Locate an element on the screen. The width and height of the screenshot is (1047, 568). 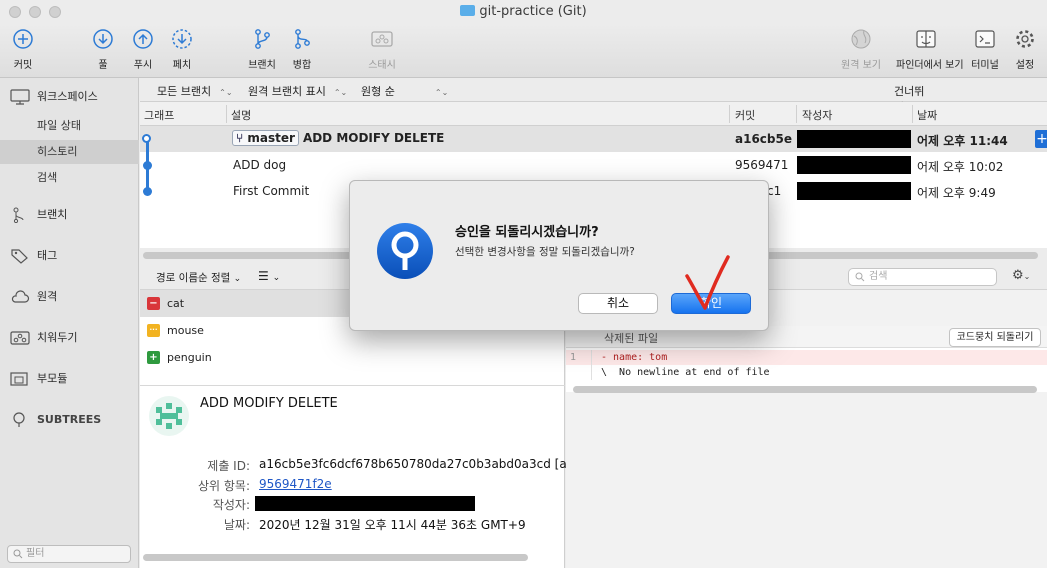
added-file-icon: + is located at coordinates (153, 357).